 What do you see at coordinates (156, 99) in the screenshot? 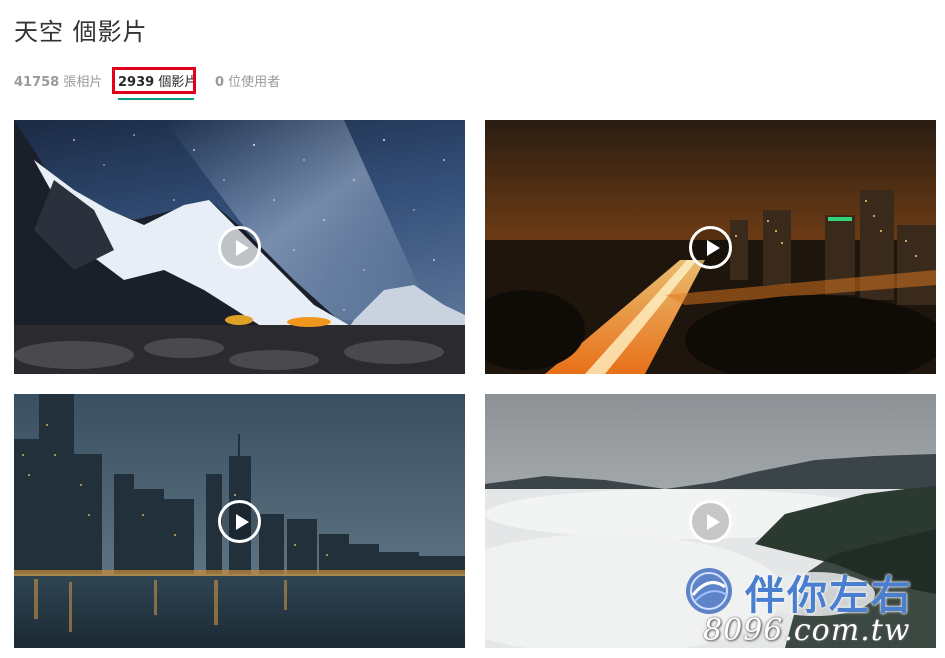
I see `active-tab-underline` at bounding box center [156, 99].